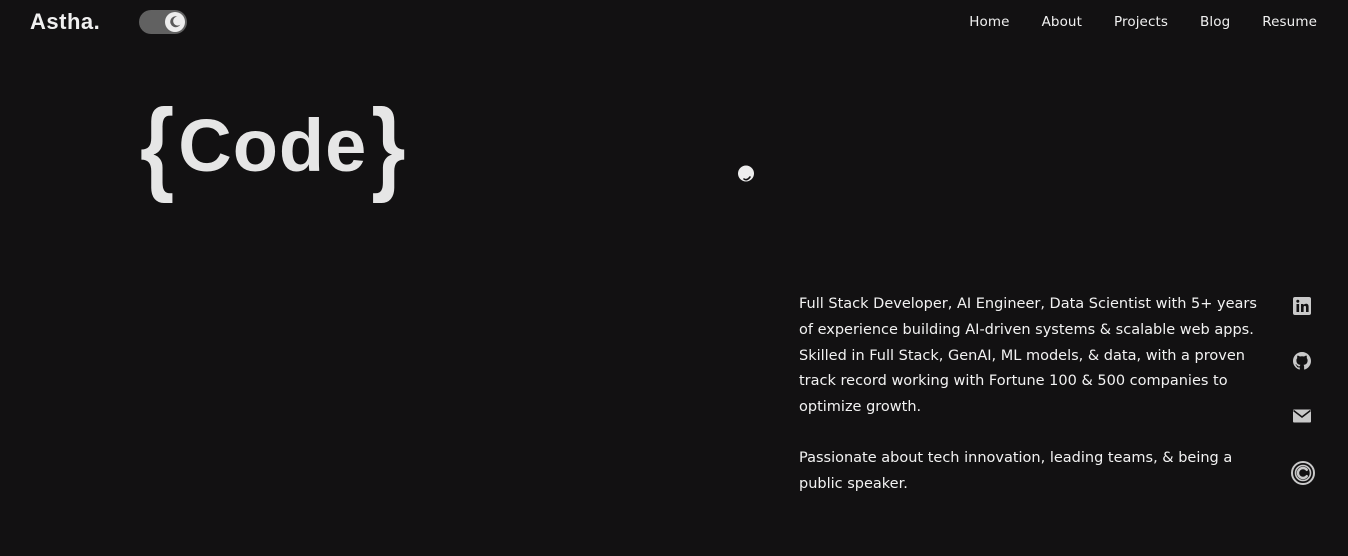 The image size is (1348, 556). Describe the element at coordinates (1302, 361) in the screenshot. I see `github-icon` at that location.